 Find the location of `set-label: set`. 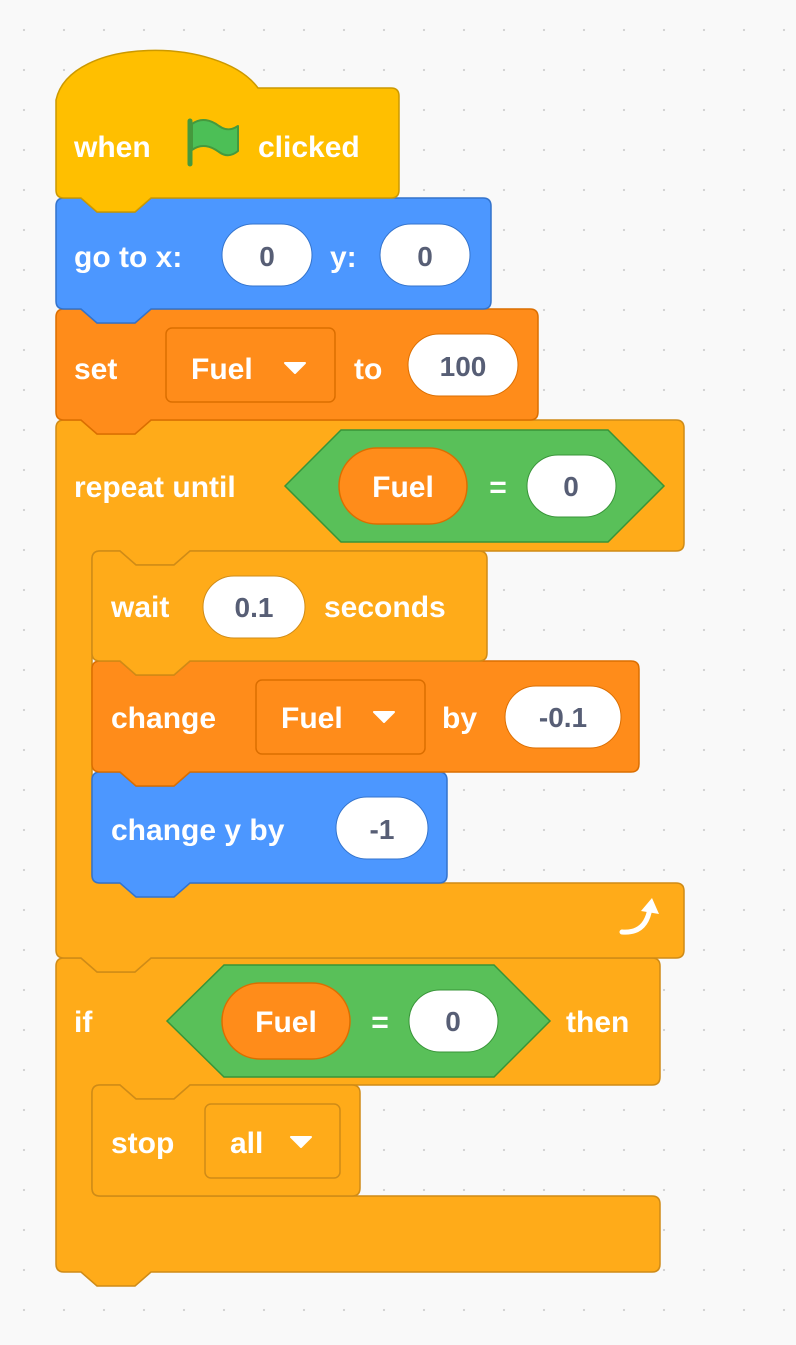

set-label: set is located at coordinates (95, 369).